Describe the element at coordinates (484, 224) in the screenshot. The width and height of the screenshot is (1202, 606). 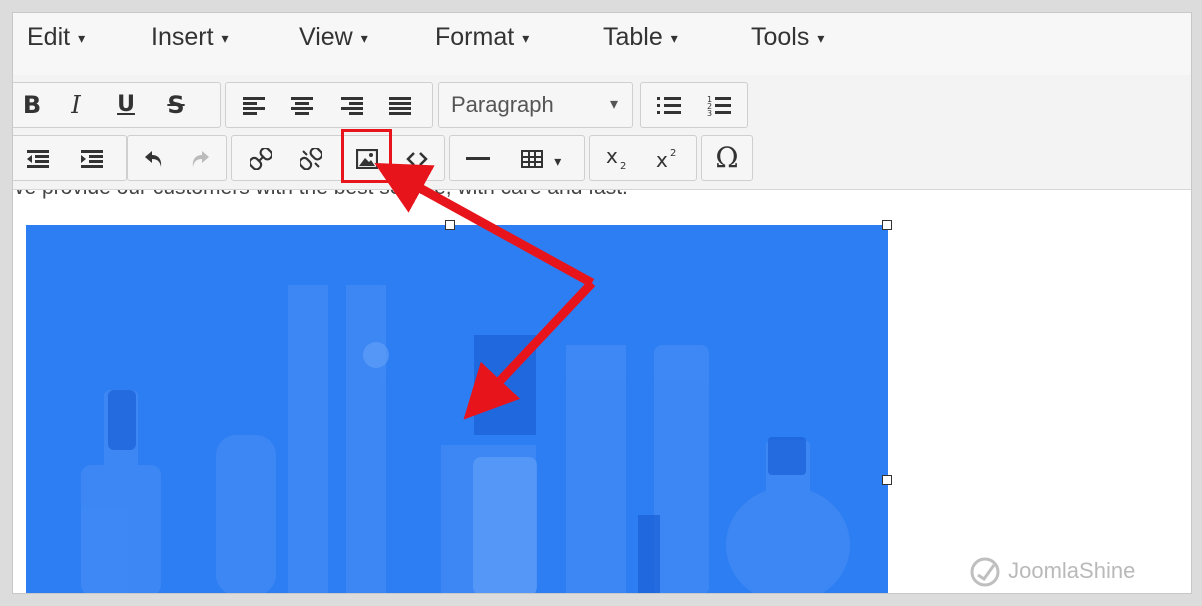
I see `arrow-to-image-button` at that location.